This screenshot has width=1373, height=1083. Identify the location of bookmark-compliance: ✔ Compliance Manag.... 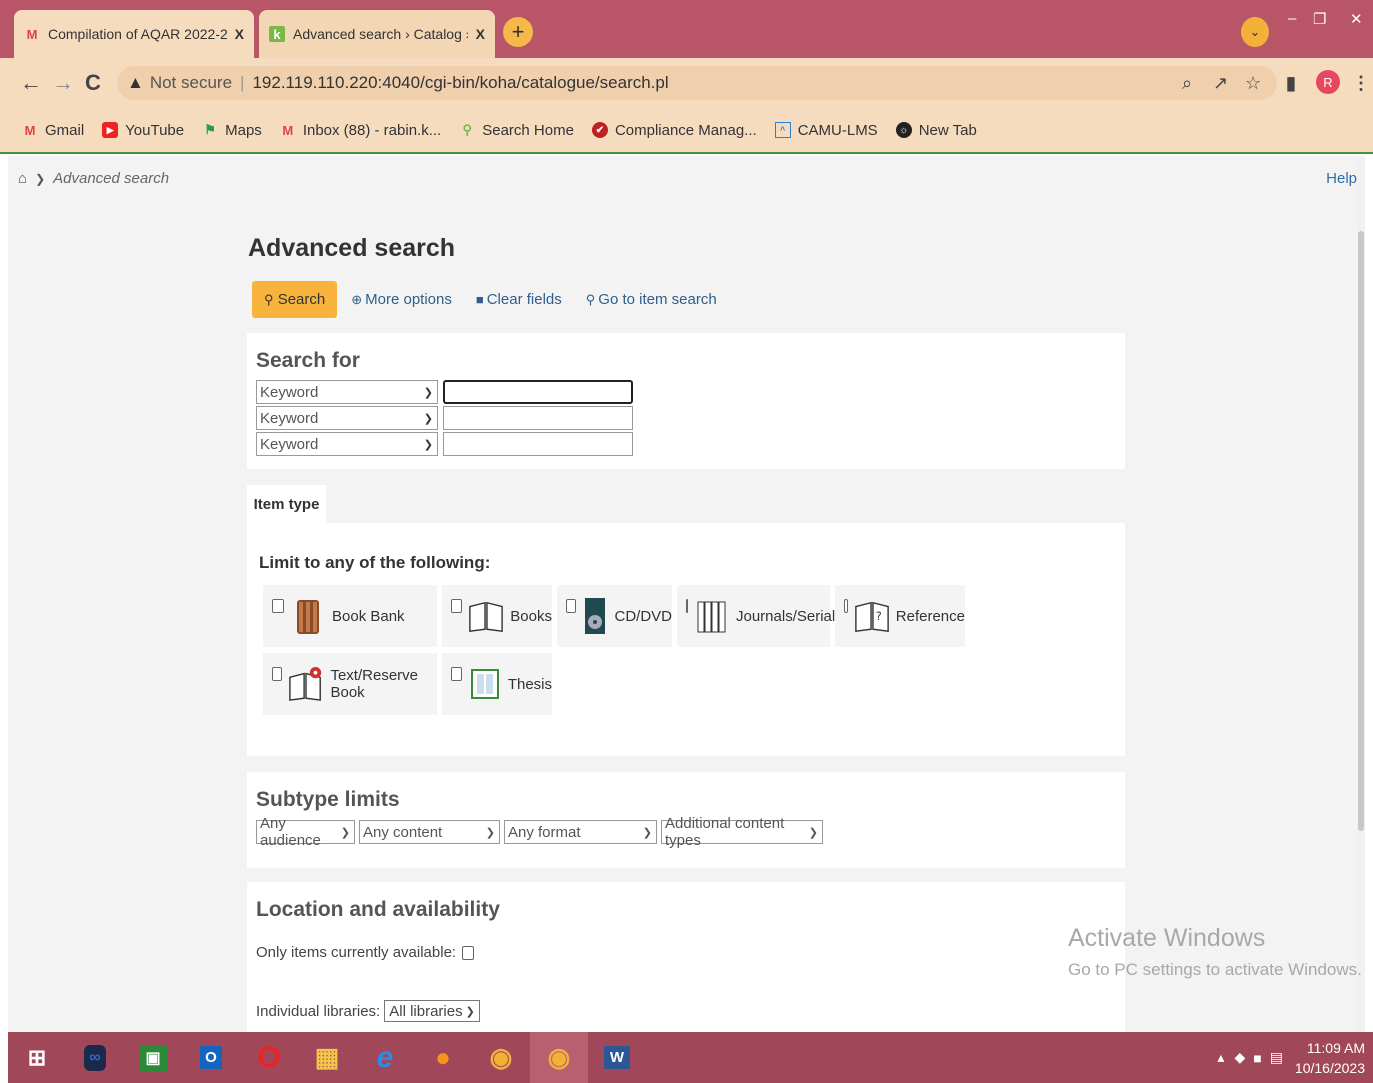
(674, 130).